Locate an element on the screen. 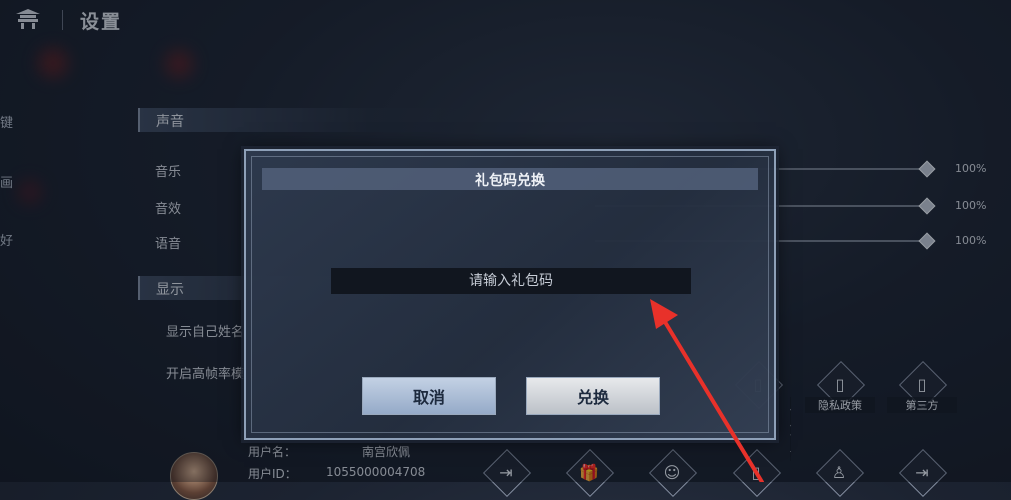 Image resolution: width=1011 pixels, height=500 pixels. annotation-arrow is located at coordinates (707, 390).